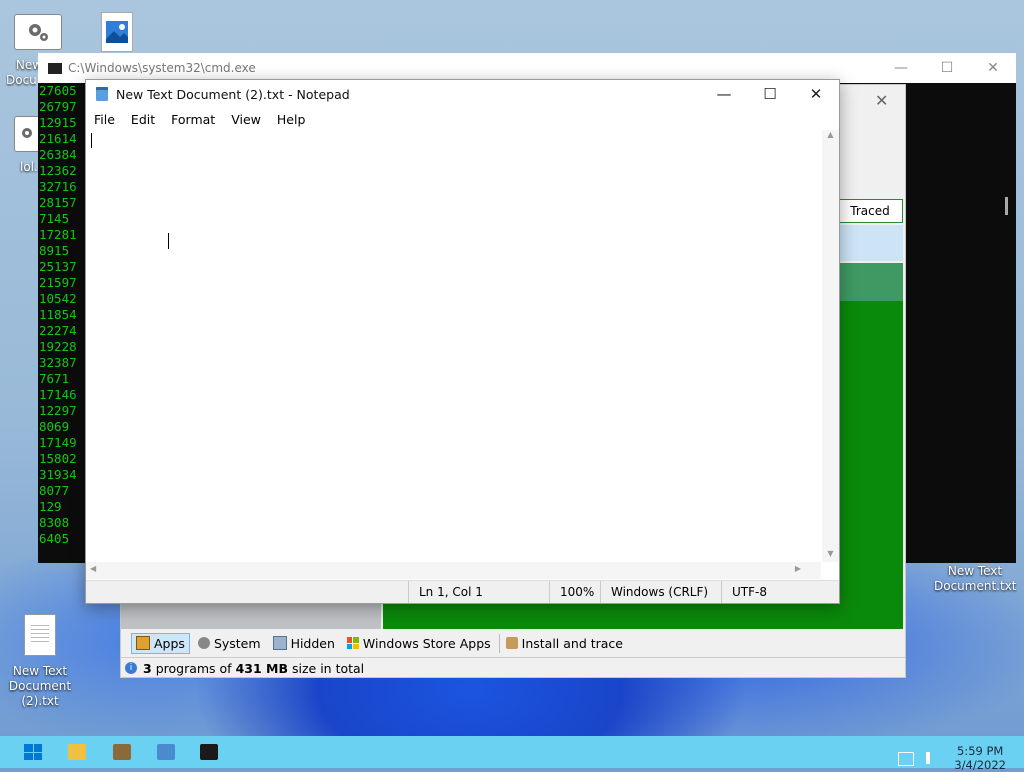  I want to click on scroll-left-arrow: ◀, so click(93, 568).